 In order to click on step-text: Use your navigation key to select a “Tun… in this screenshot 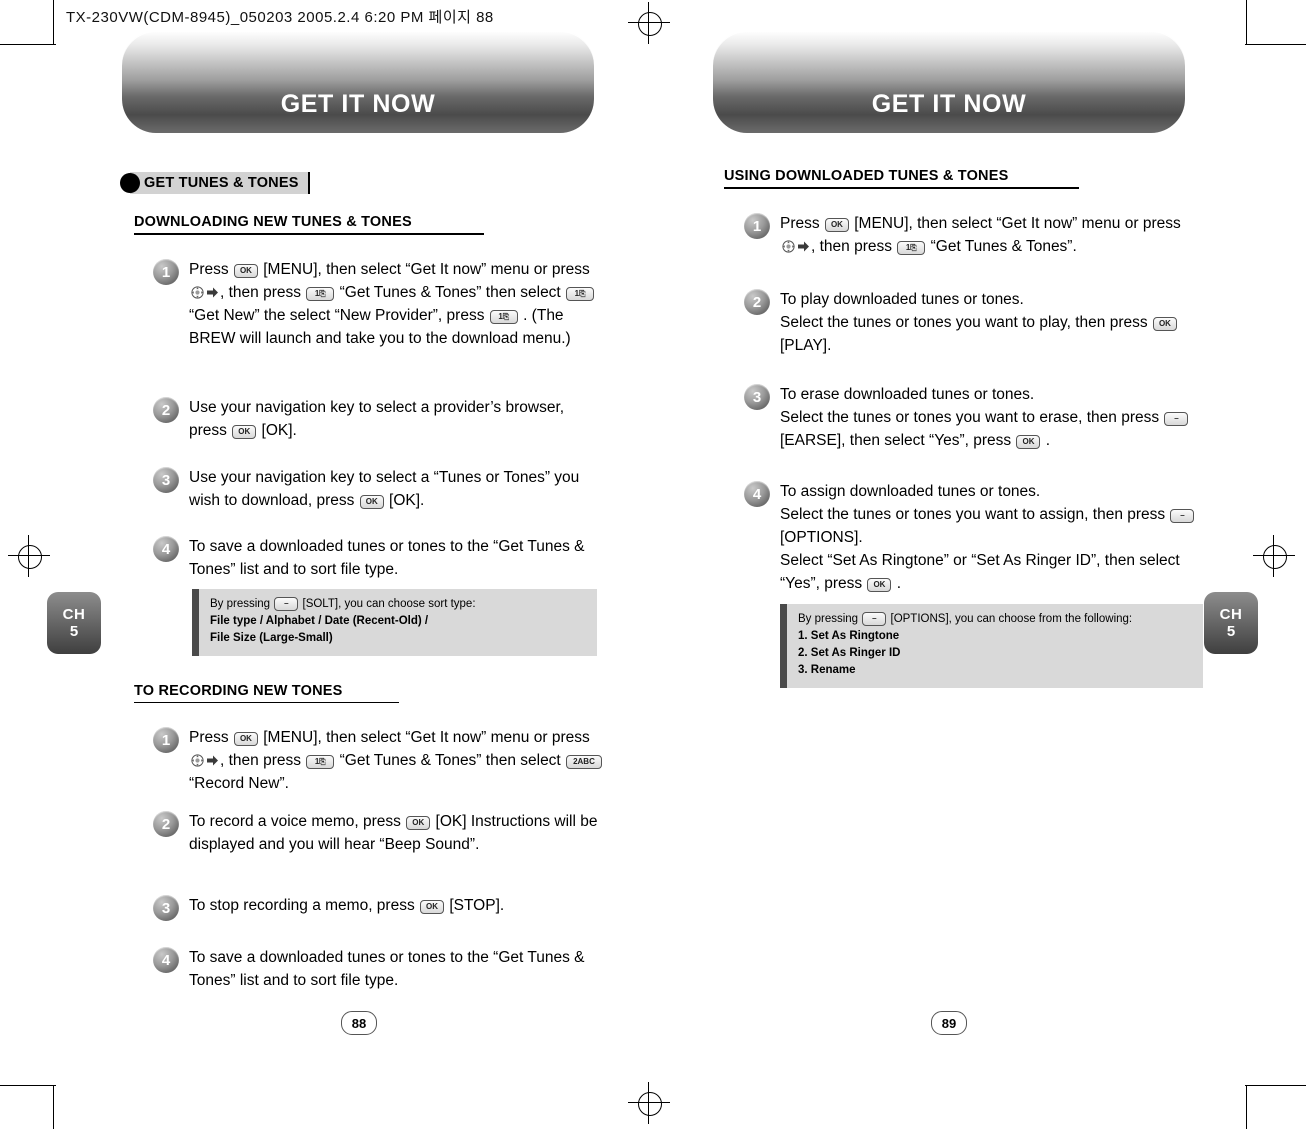, I will do `click(384, 489)`.